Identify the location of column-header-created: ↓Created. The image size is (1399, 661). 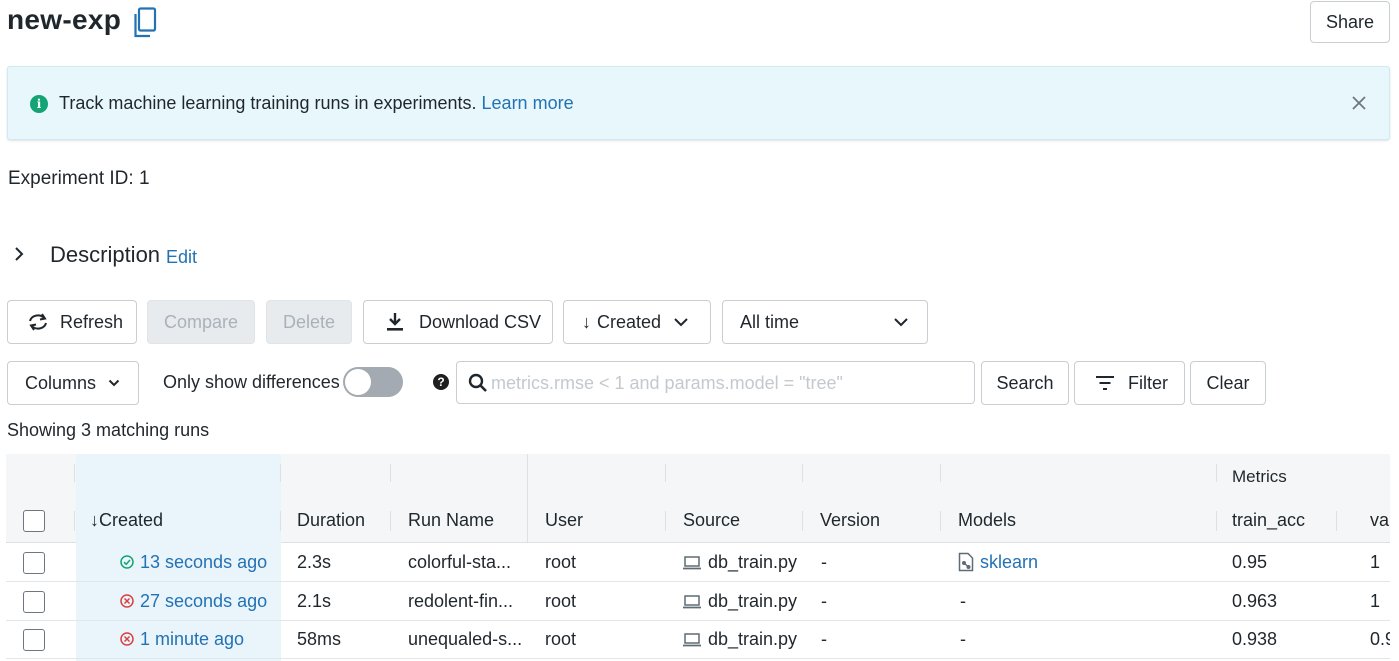
(126, 520).